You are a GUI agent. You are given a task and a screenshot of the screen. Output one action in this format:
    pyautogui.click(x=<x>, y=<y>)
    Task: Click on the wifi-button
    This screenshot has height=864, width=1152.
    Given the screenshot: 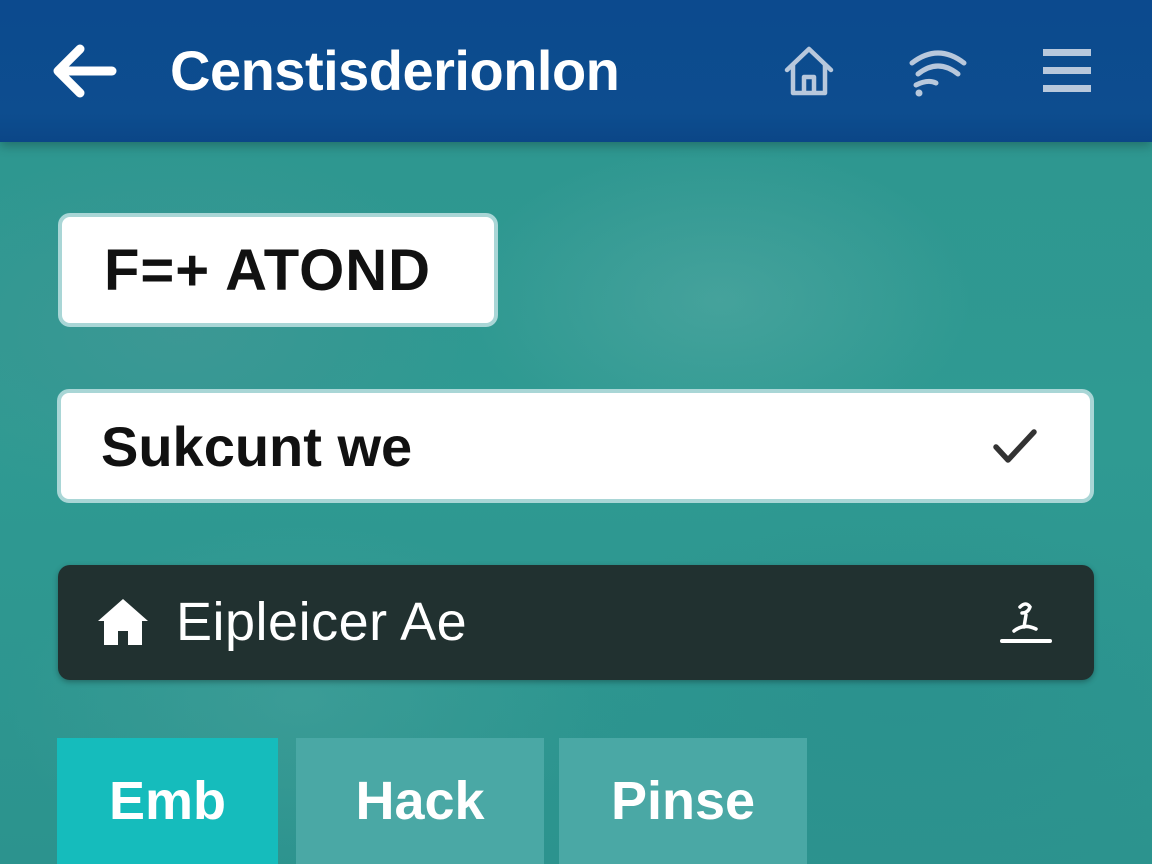 What is the action you would take?
    pyautogui.click(x=938, y=71)
    